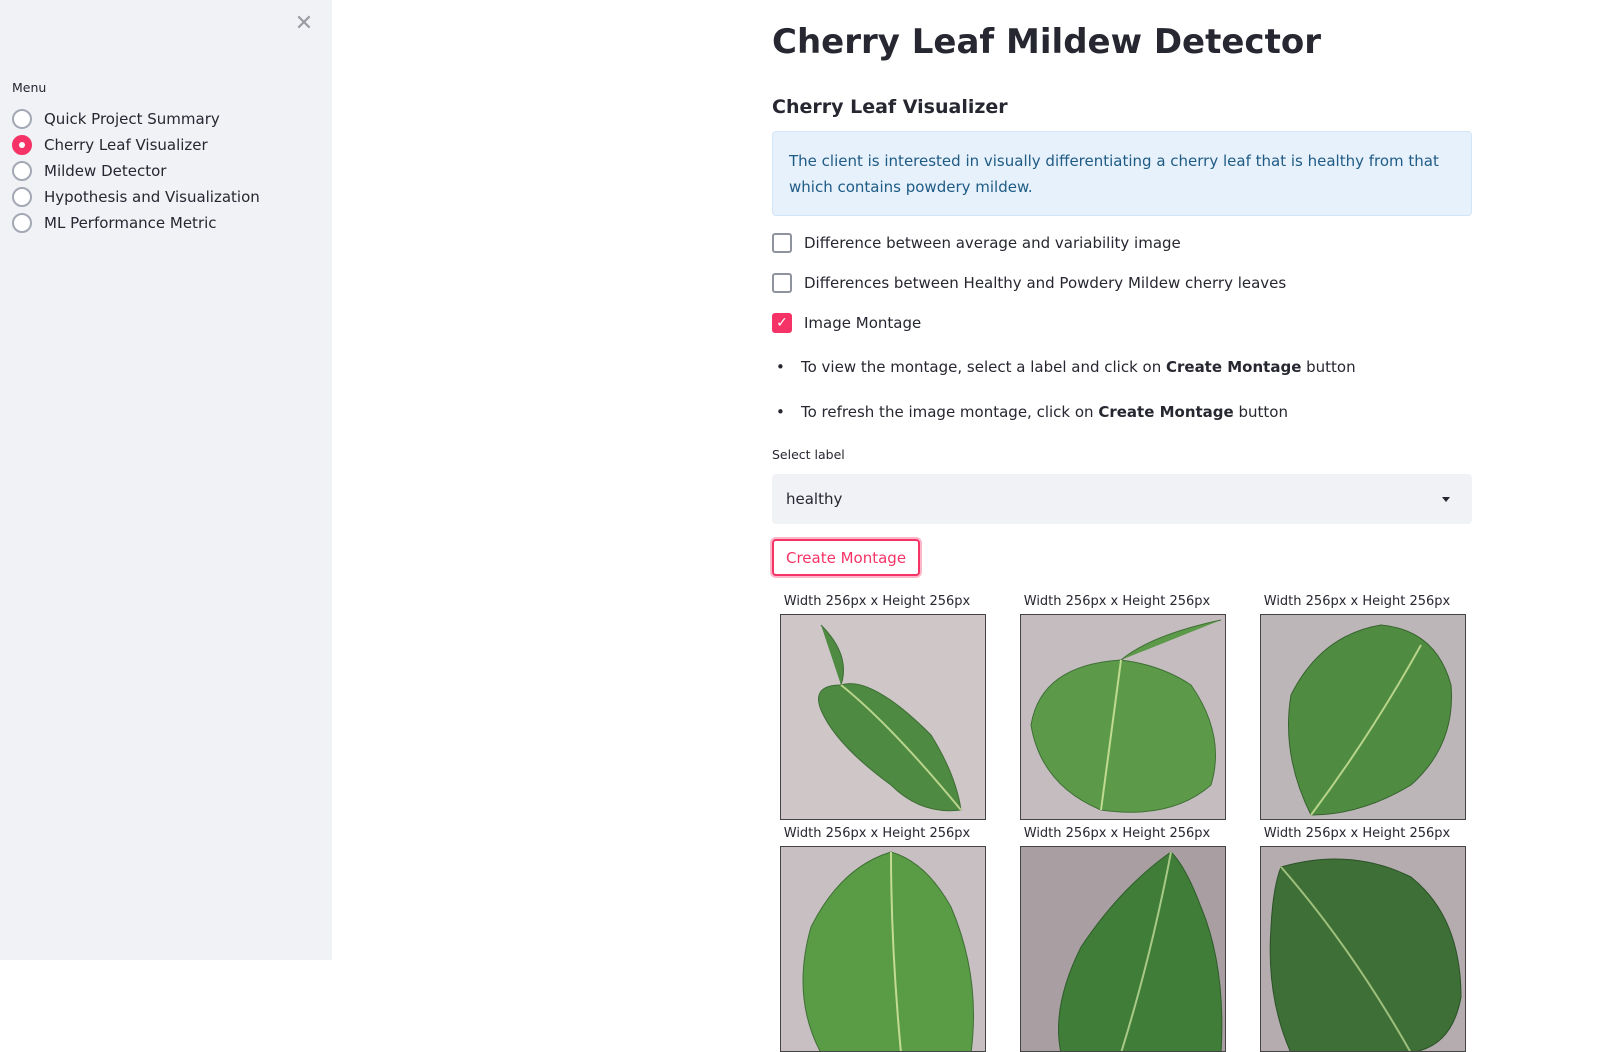  What do you see at coordinates (890, 107) in the screenshot?
I see `subheader: Cherry Leaf Visualizer` at bounding box center [890, 107].